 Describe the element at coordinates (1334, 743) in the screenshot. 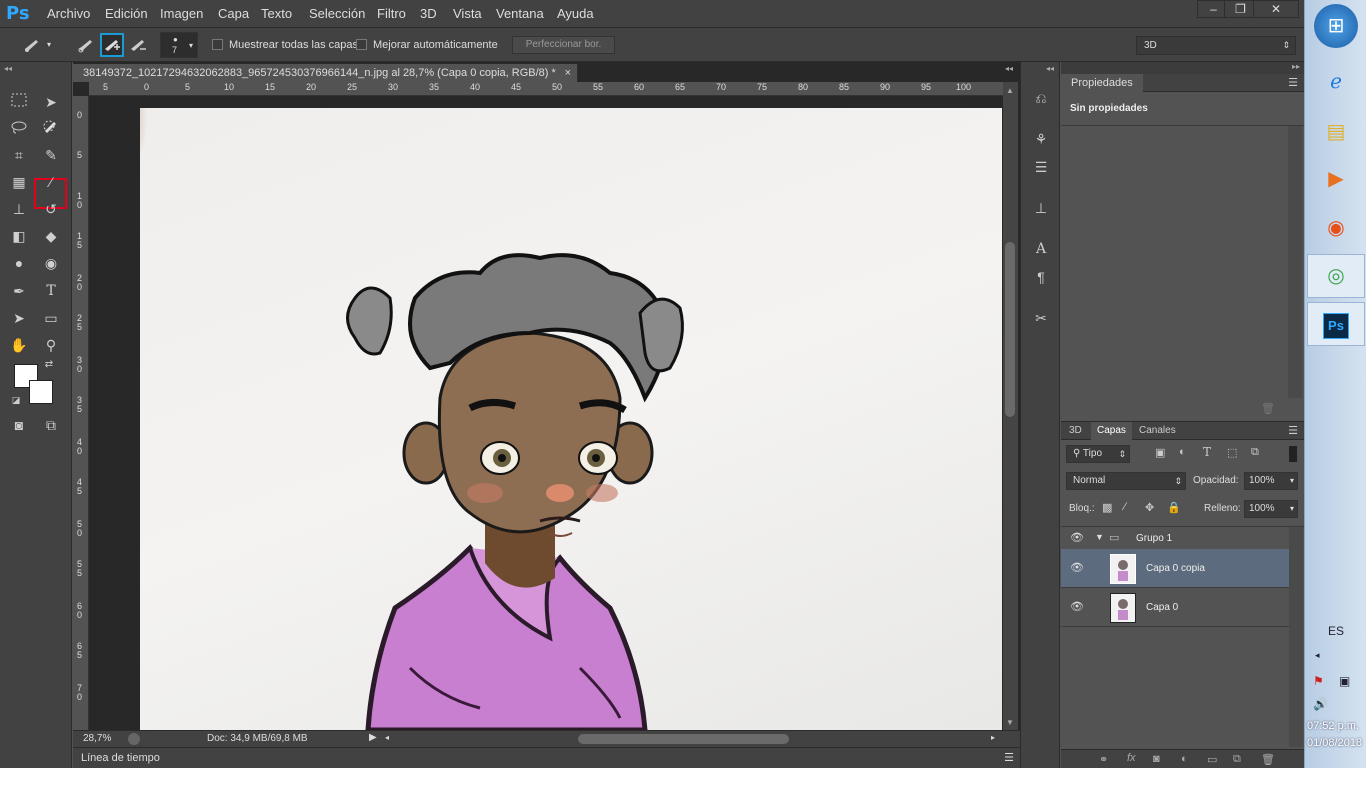

I see `clock-date: 01/08/2018` at that location.